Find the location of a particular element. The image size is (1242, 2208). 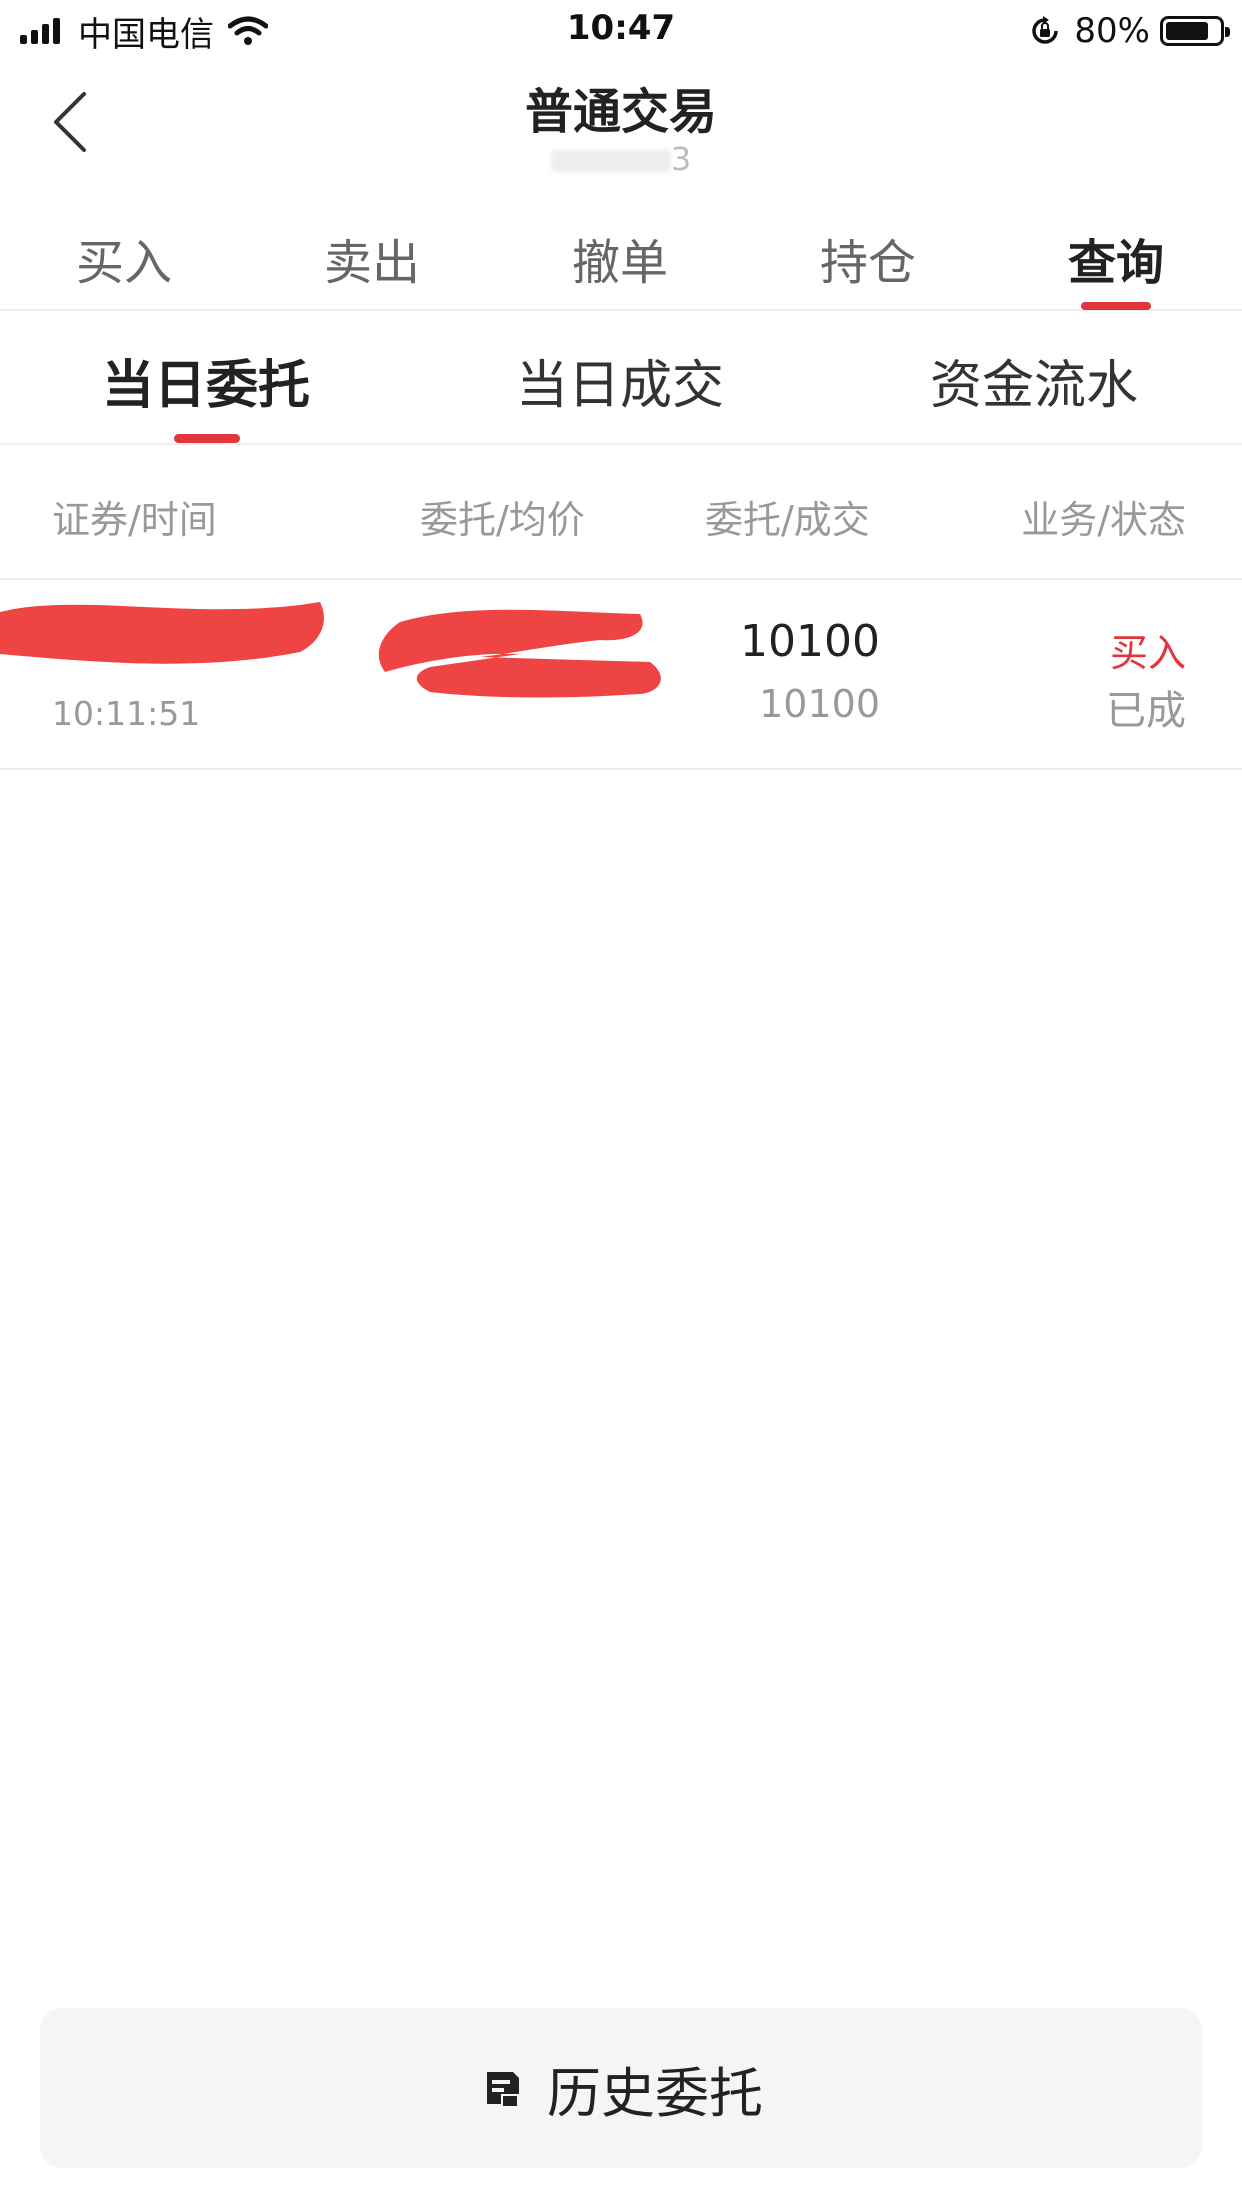

battery-fill is located at coordinates (1187, 31).